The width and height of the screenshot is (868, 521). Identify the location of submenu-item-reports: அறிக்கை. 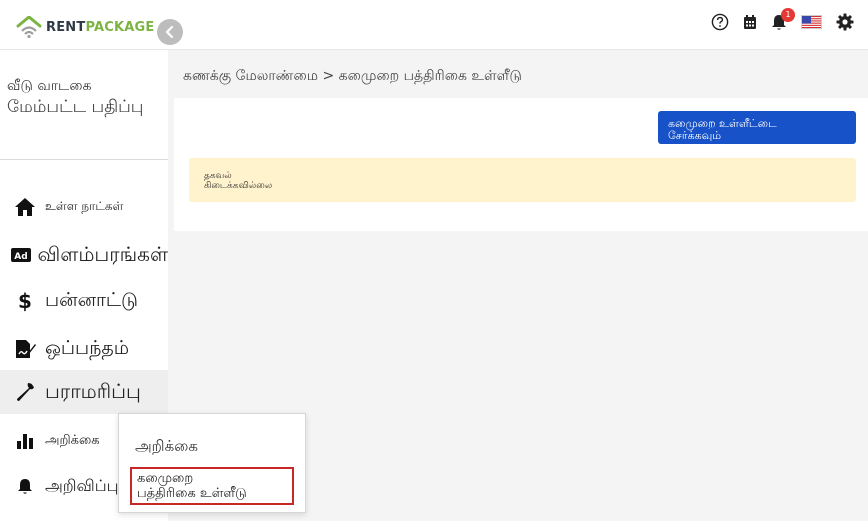
(166, 447).